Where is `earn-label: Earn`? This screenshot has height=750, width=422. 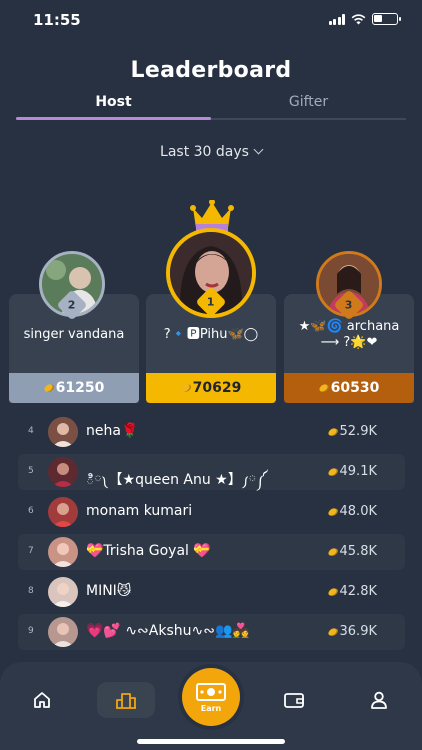
earn-label: Earn is located at coordinates (211, 708).